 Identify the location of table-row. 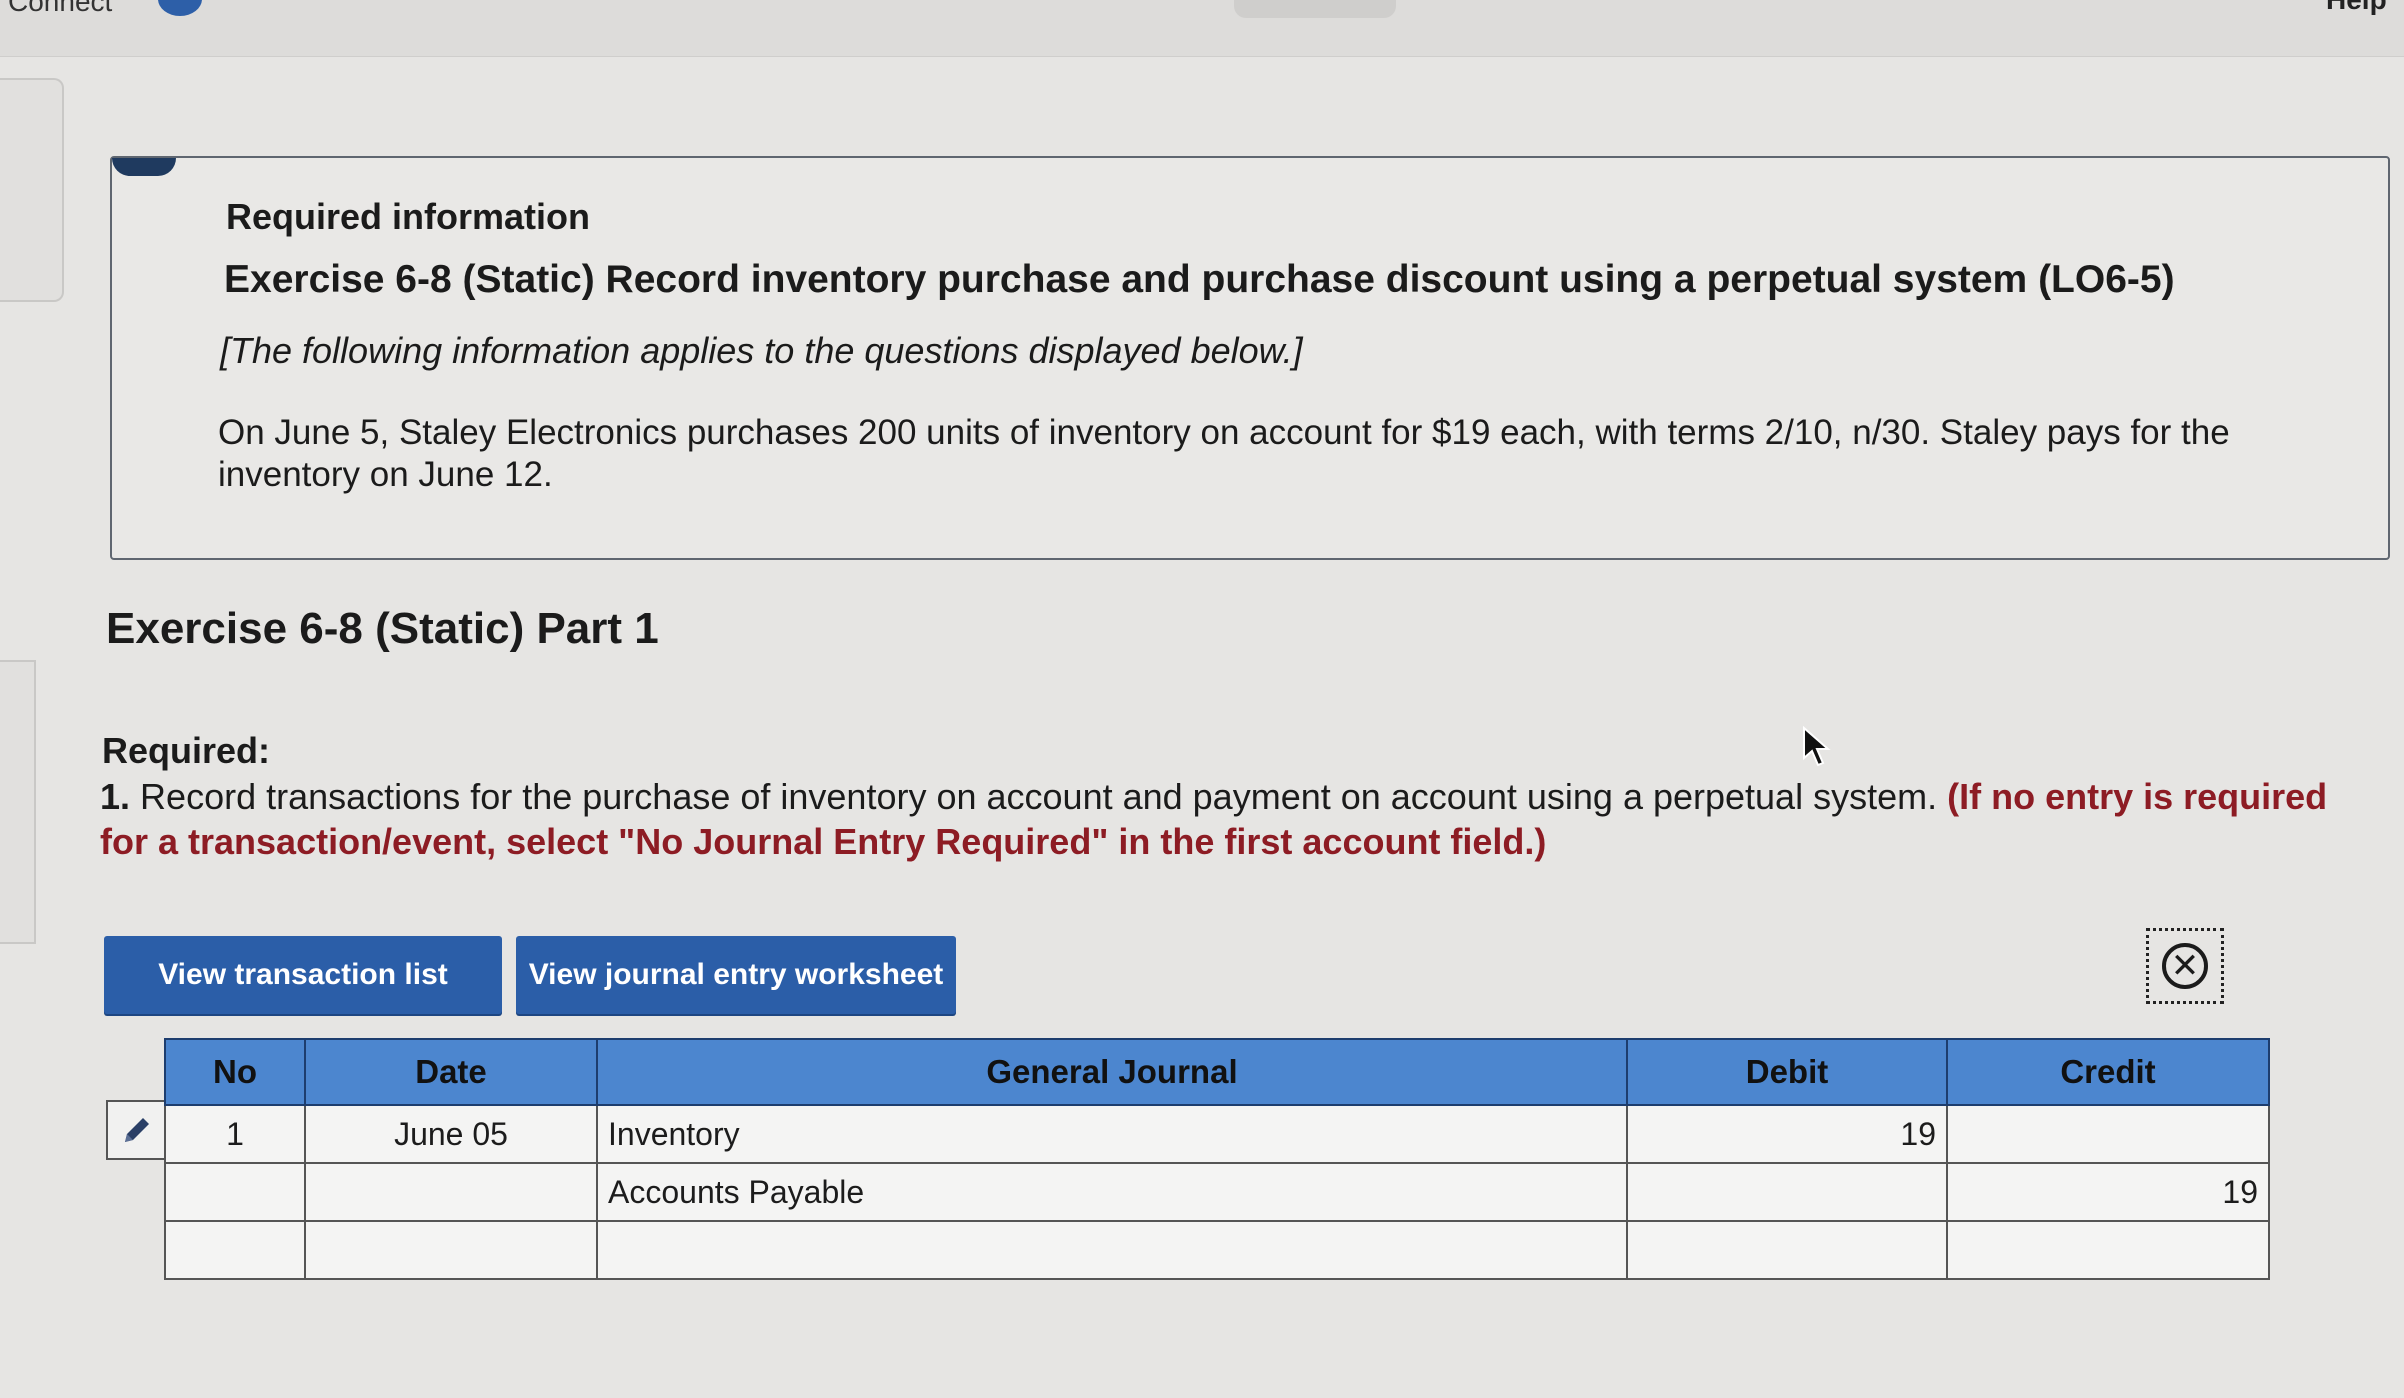
(1217, 1250).